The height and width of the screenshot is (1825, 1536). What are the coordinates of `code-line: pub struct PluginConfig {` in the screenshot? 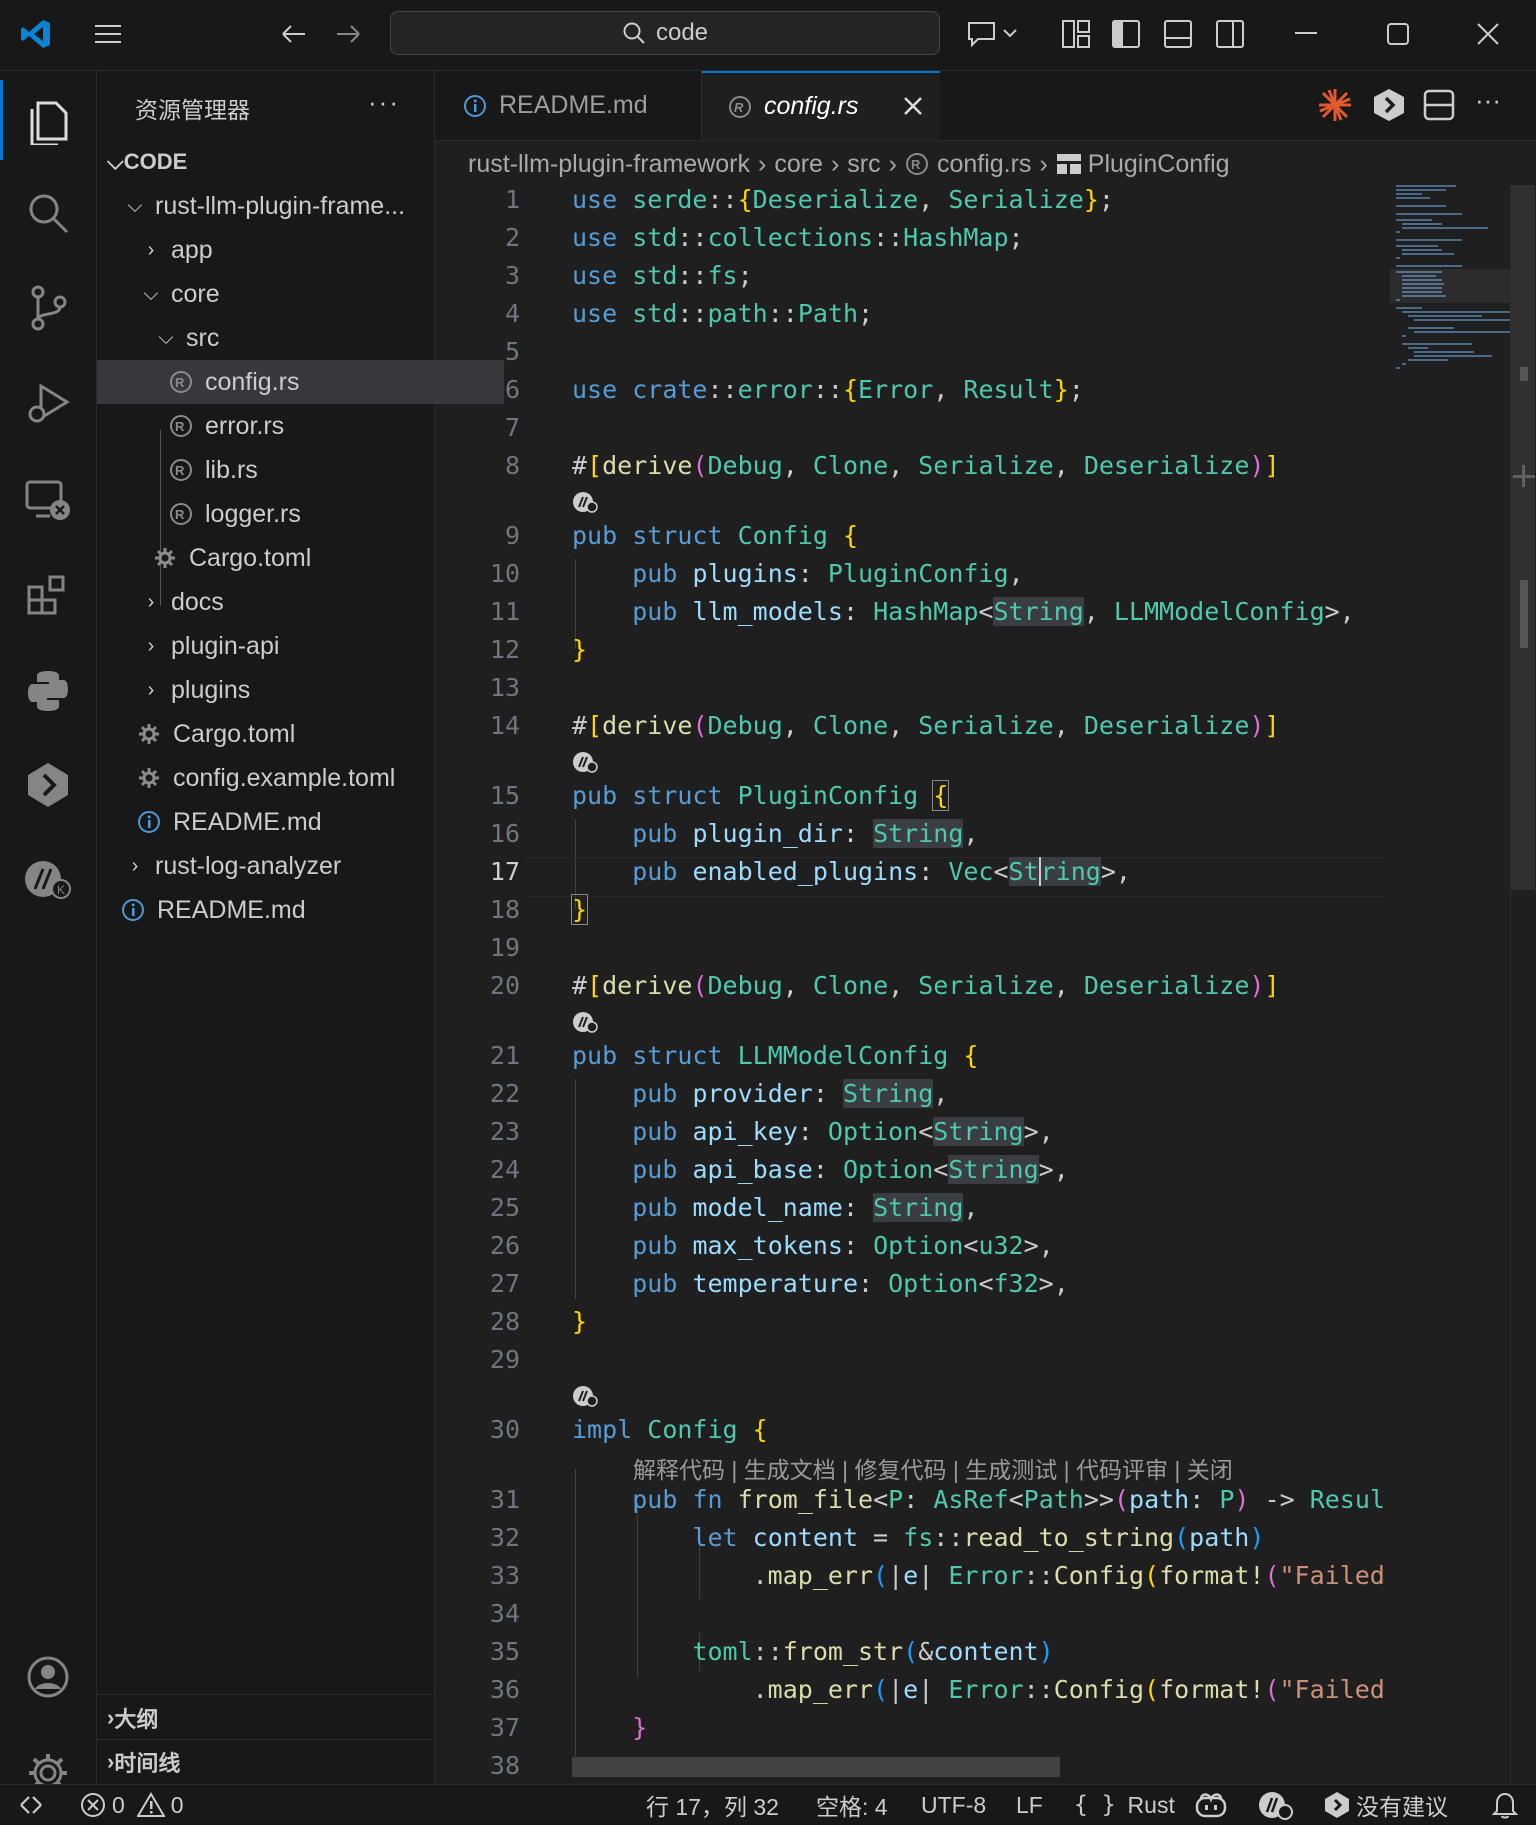 It's located at (761, 795).